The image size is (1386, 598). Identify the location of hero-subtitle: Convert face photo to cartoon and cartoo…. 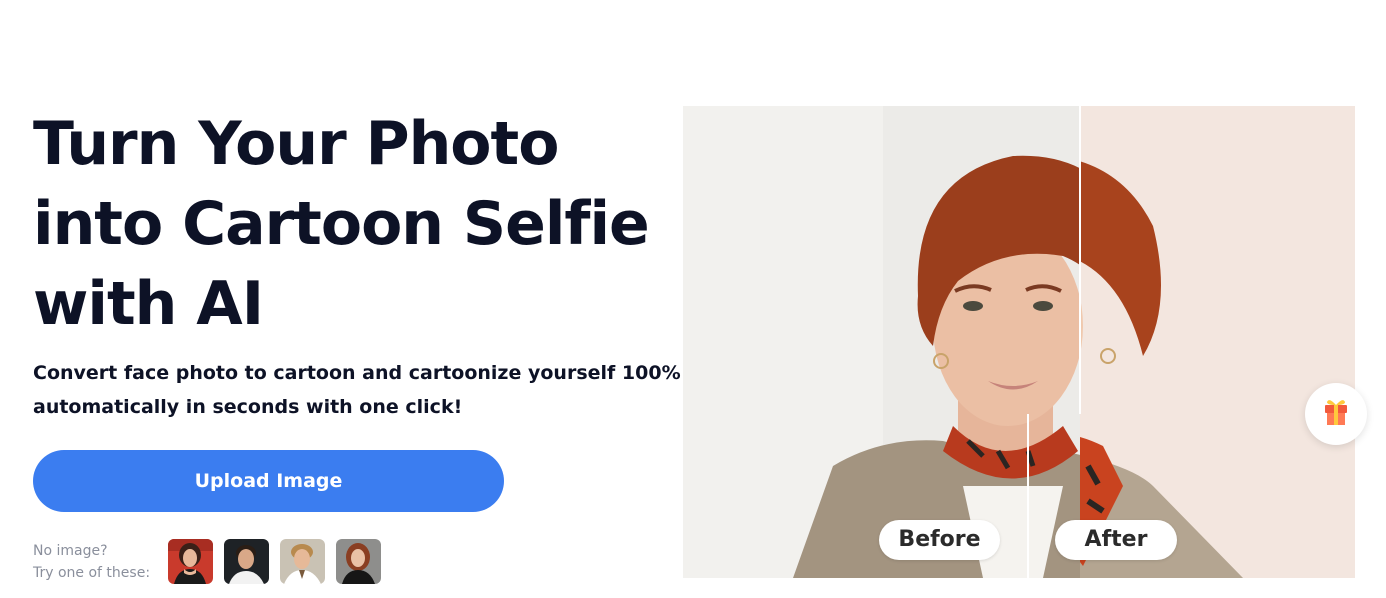
(357, 390).